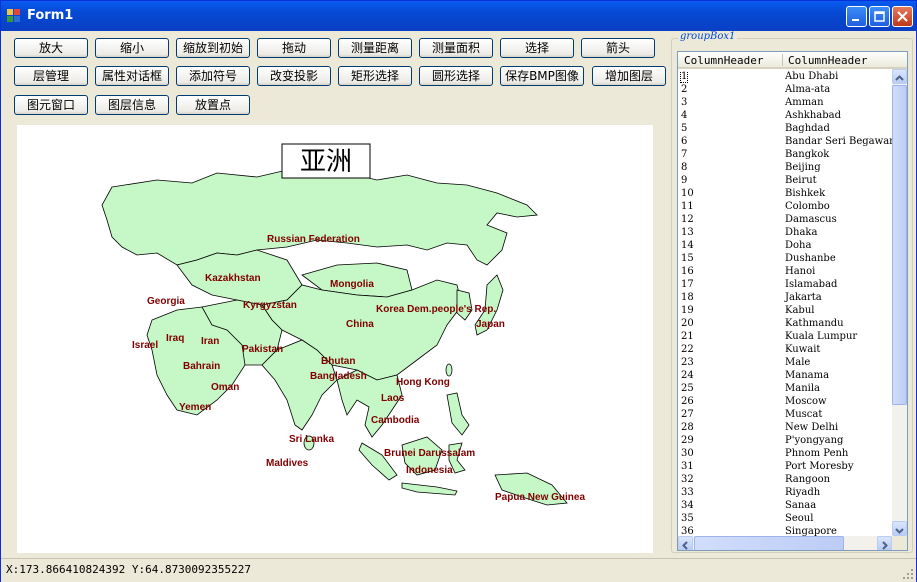 This screenshot has height=582, width=917. Describe the element at coordinates (294, 76) in the screenshot. I see `change-projection-button: 改变投影` at that location.